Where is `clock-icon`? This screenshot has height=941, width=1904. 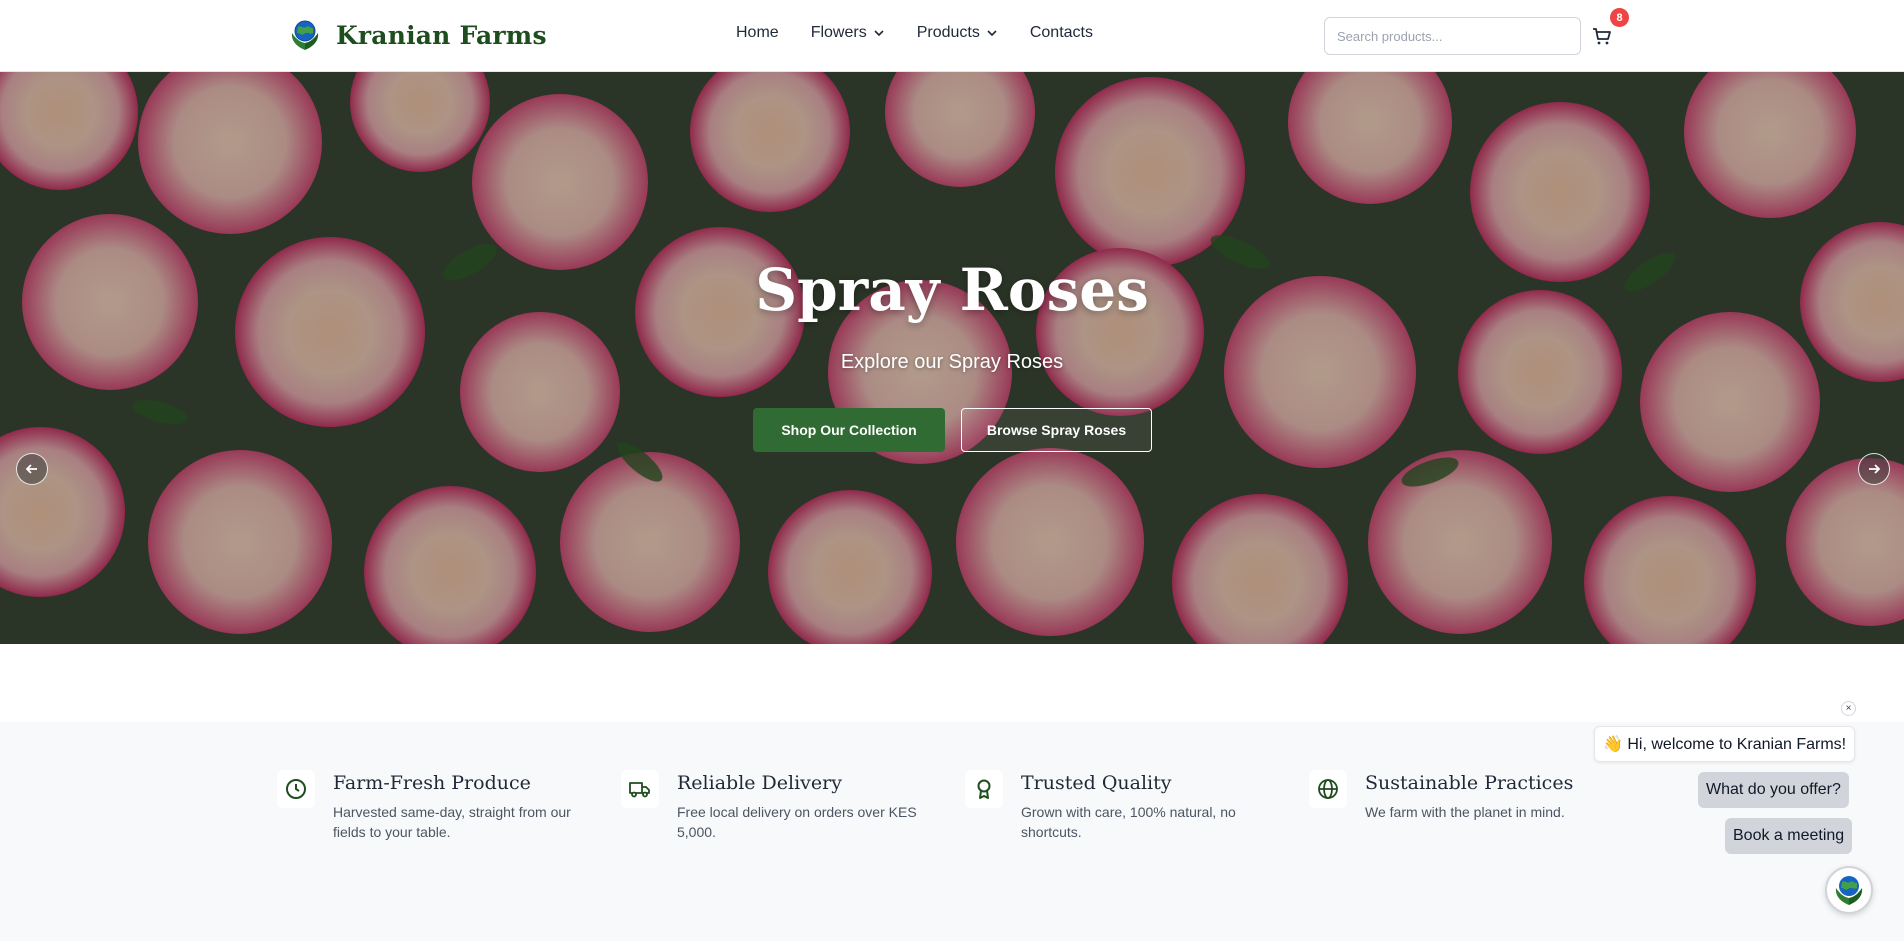 clock-icon is located at coordinates (296, 789).